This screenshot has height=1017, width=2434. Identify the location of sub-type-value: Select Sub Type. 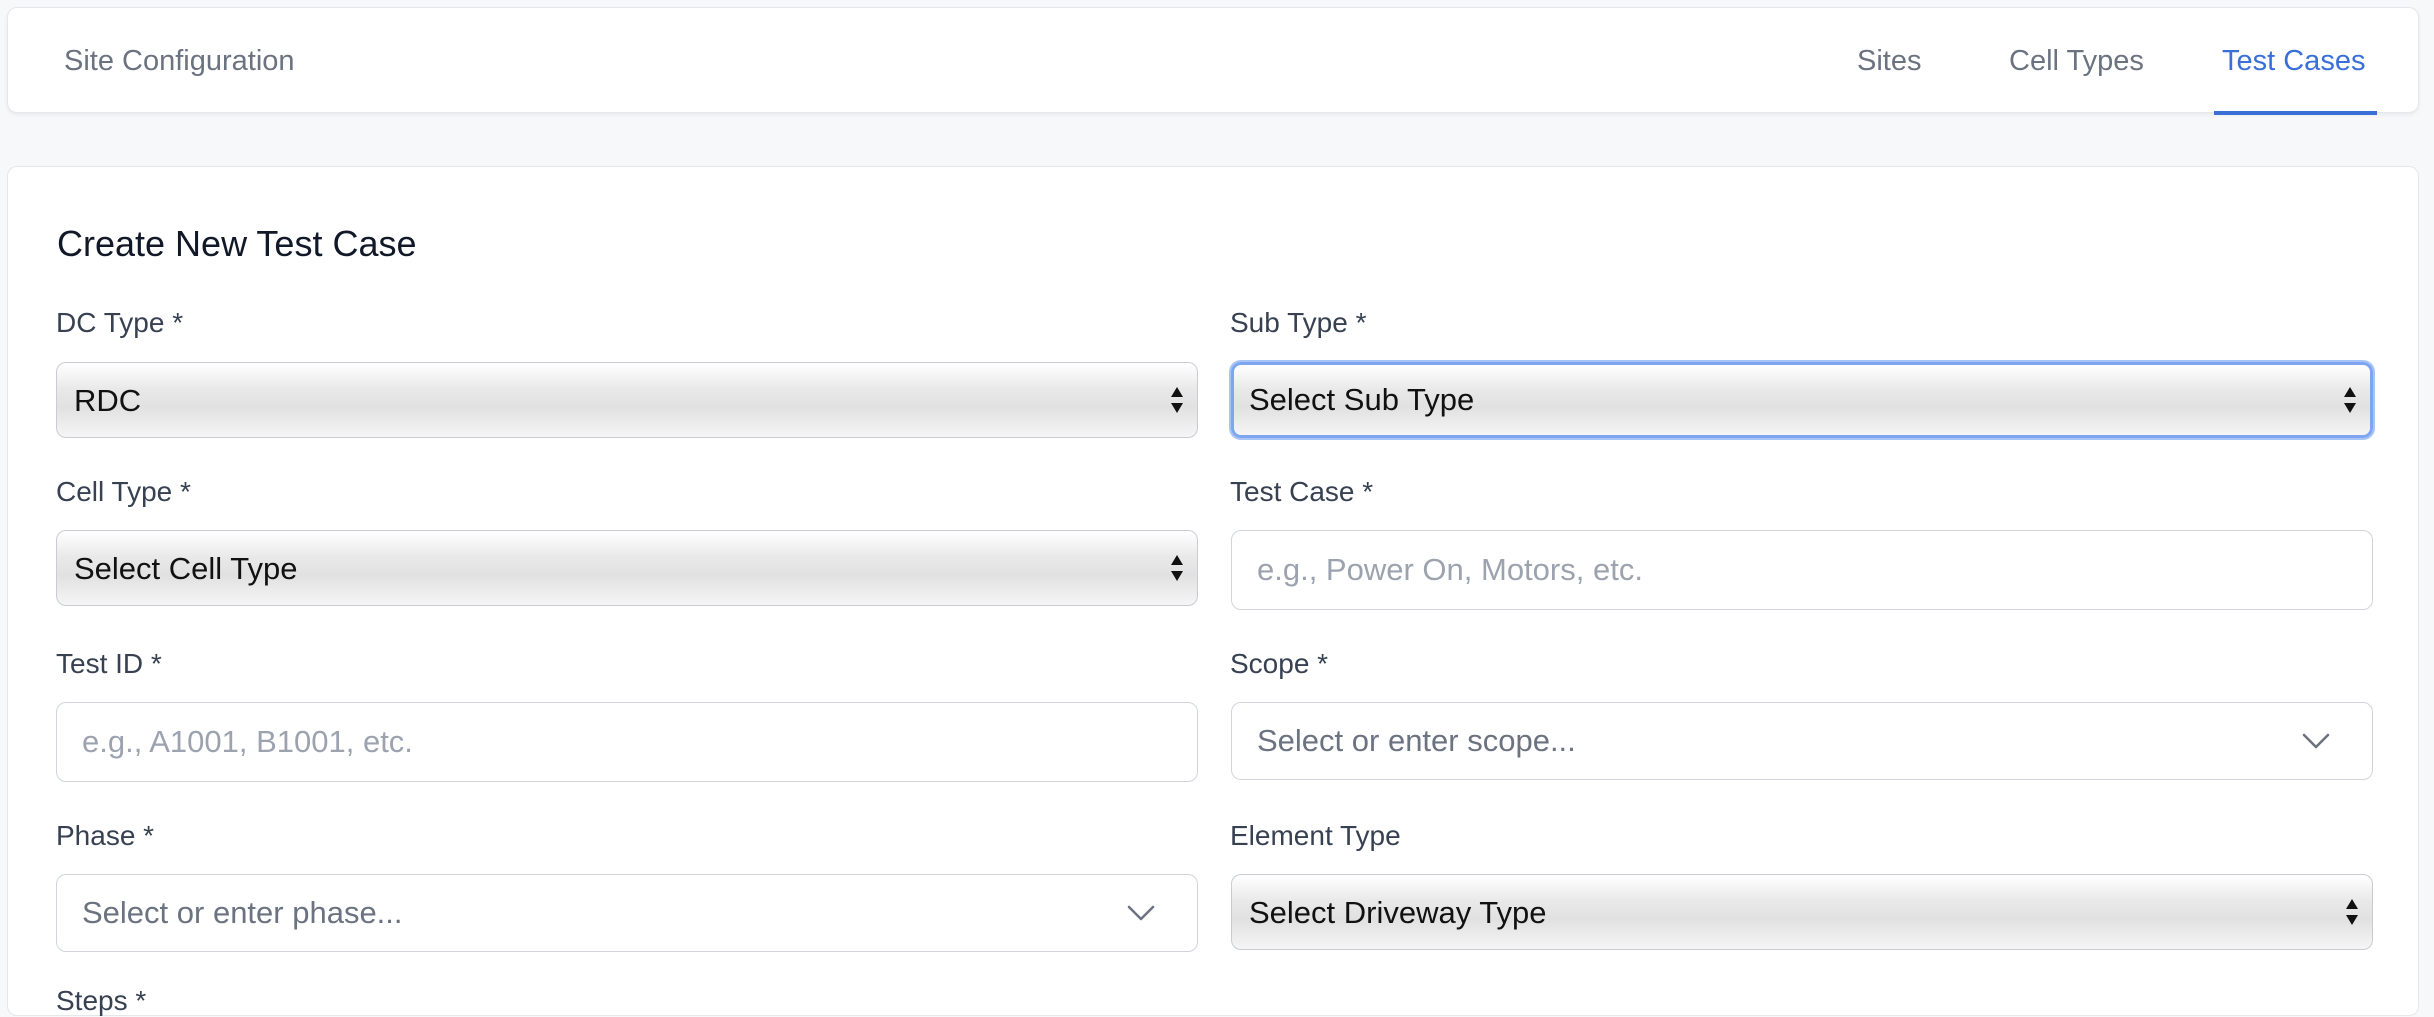
(1362, 399).